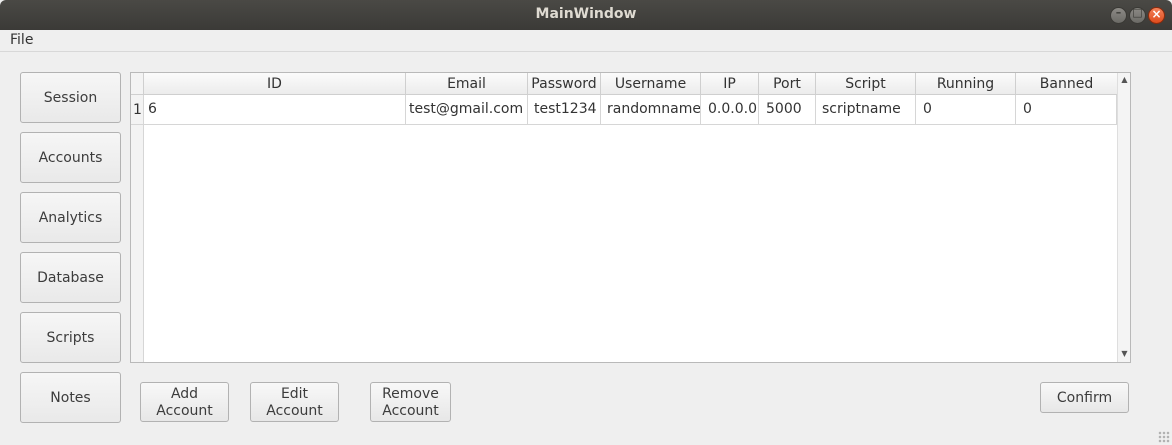 The width and height of the screenshot is (1172, 445). I want to click on column-header-running: Running, so click(966, 84).